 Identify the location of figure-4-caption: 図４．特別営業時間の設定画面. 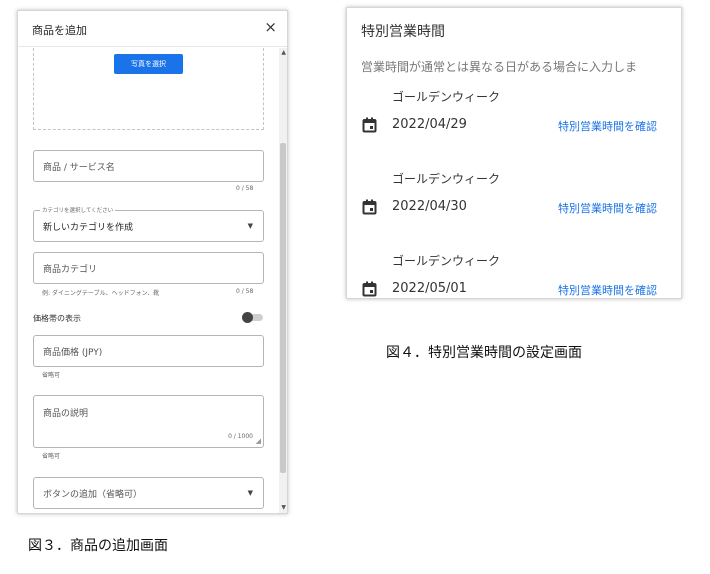
(484, 353).